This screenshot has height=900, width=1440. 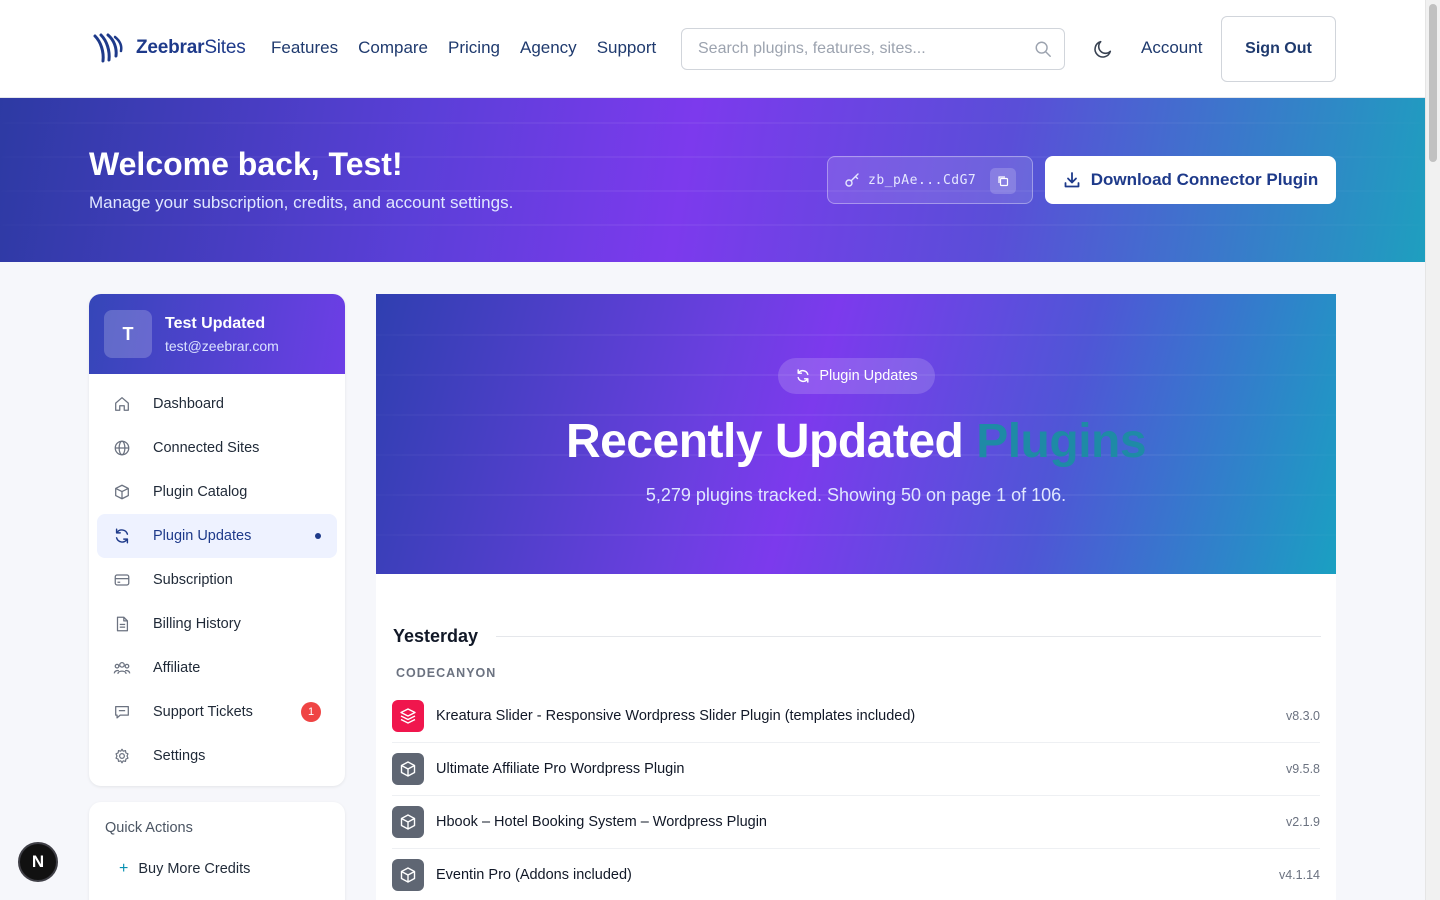 What do you see at coordinates (318, 536) in the screenshot?
I see `active-indicator-dot` at bounding box center [318, 536].